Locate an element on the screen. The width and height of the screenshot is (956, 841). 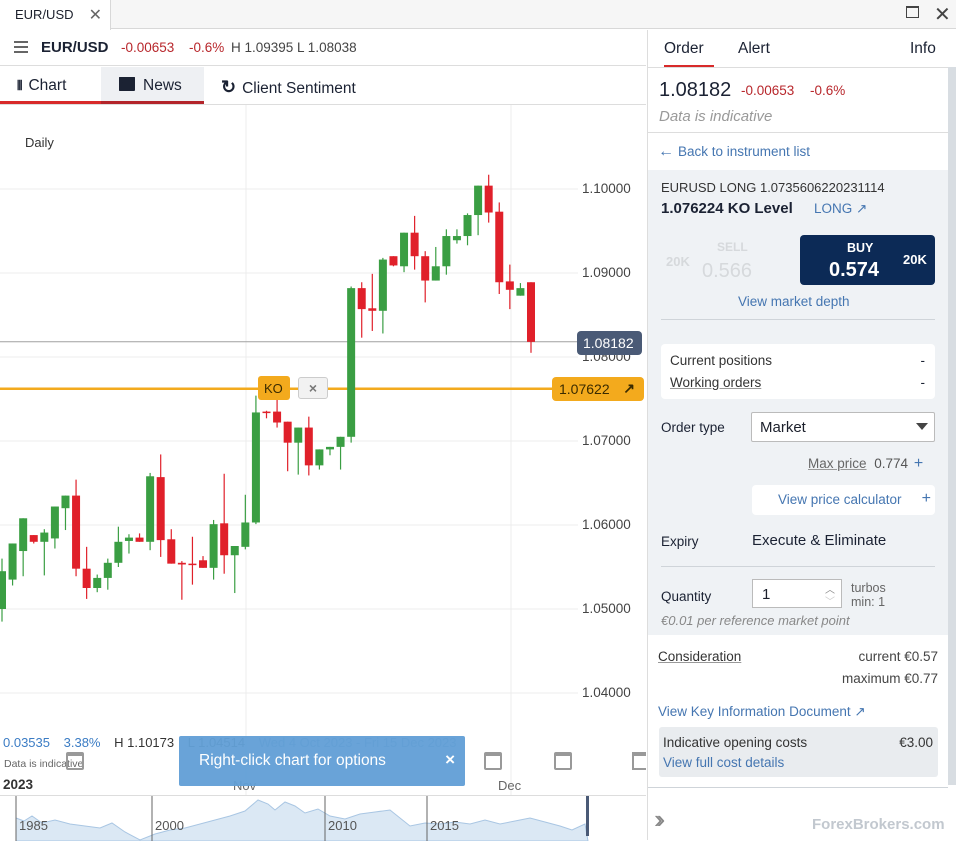
long-link-label: LONG is located at coordinates (833, 208).